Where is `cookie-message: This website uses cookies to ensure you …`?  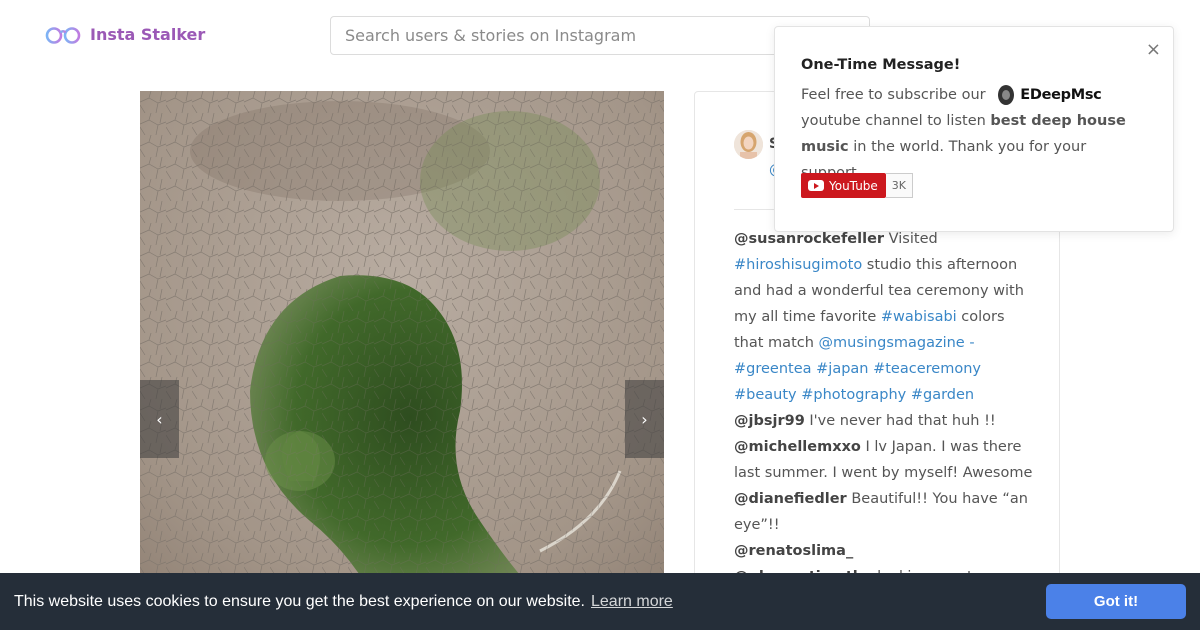 cookie-message: This website uses cookies to ensure you … is located at coordinates (299, 601).